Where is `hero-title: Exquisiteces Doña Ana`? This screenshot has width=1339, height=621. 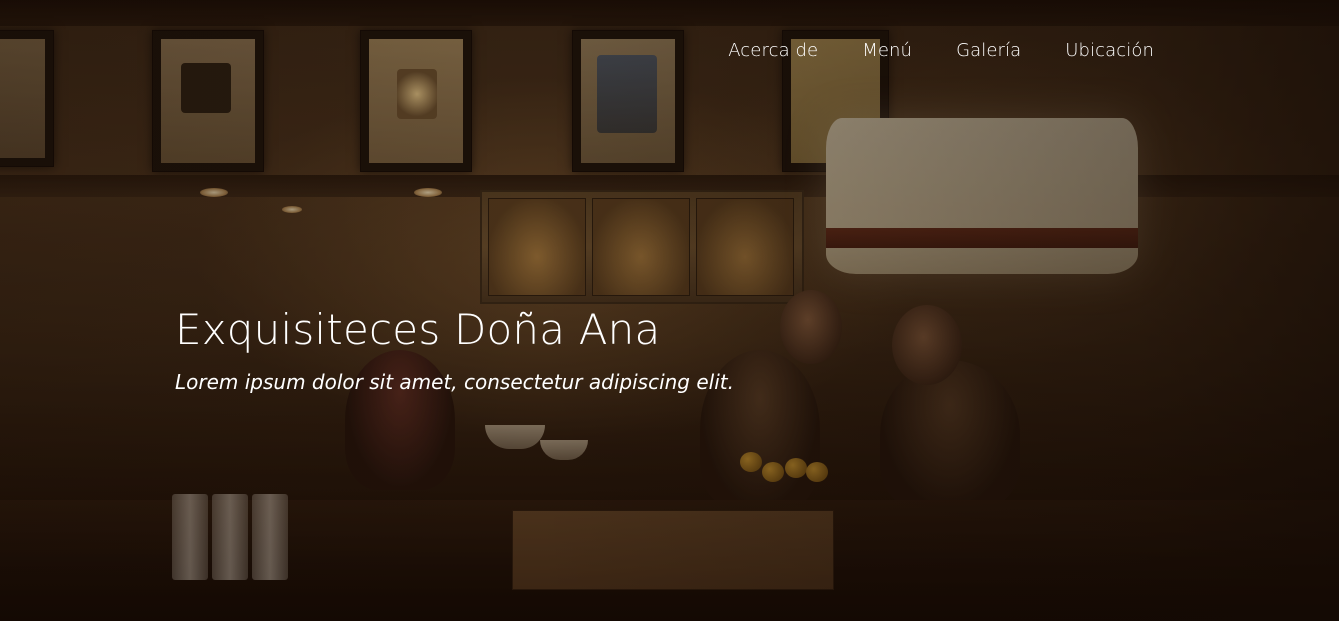 hero-title: Exquisiteces Doña Ana is located at coordinates (418, 329).